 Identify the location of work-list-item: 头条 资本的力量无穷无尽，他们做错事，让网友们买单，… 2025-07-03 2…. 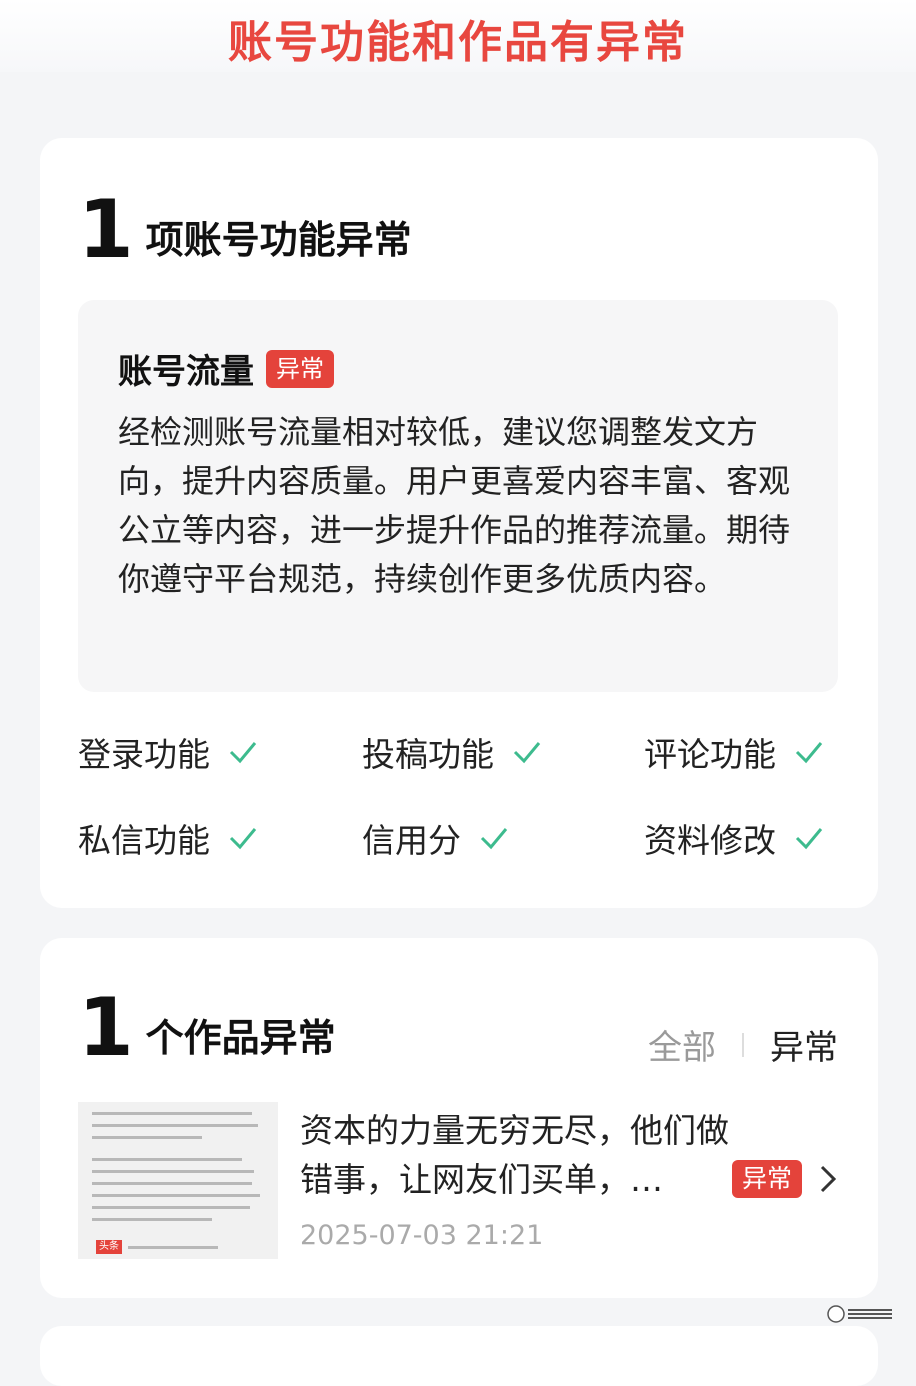
(463, 1182).